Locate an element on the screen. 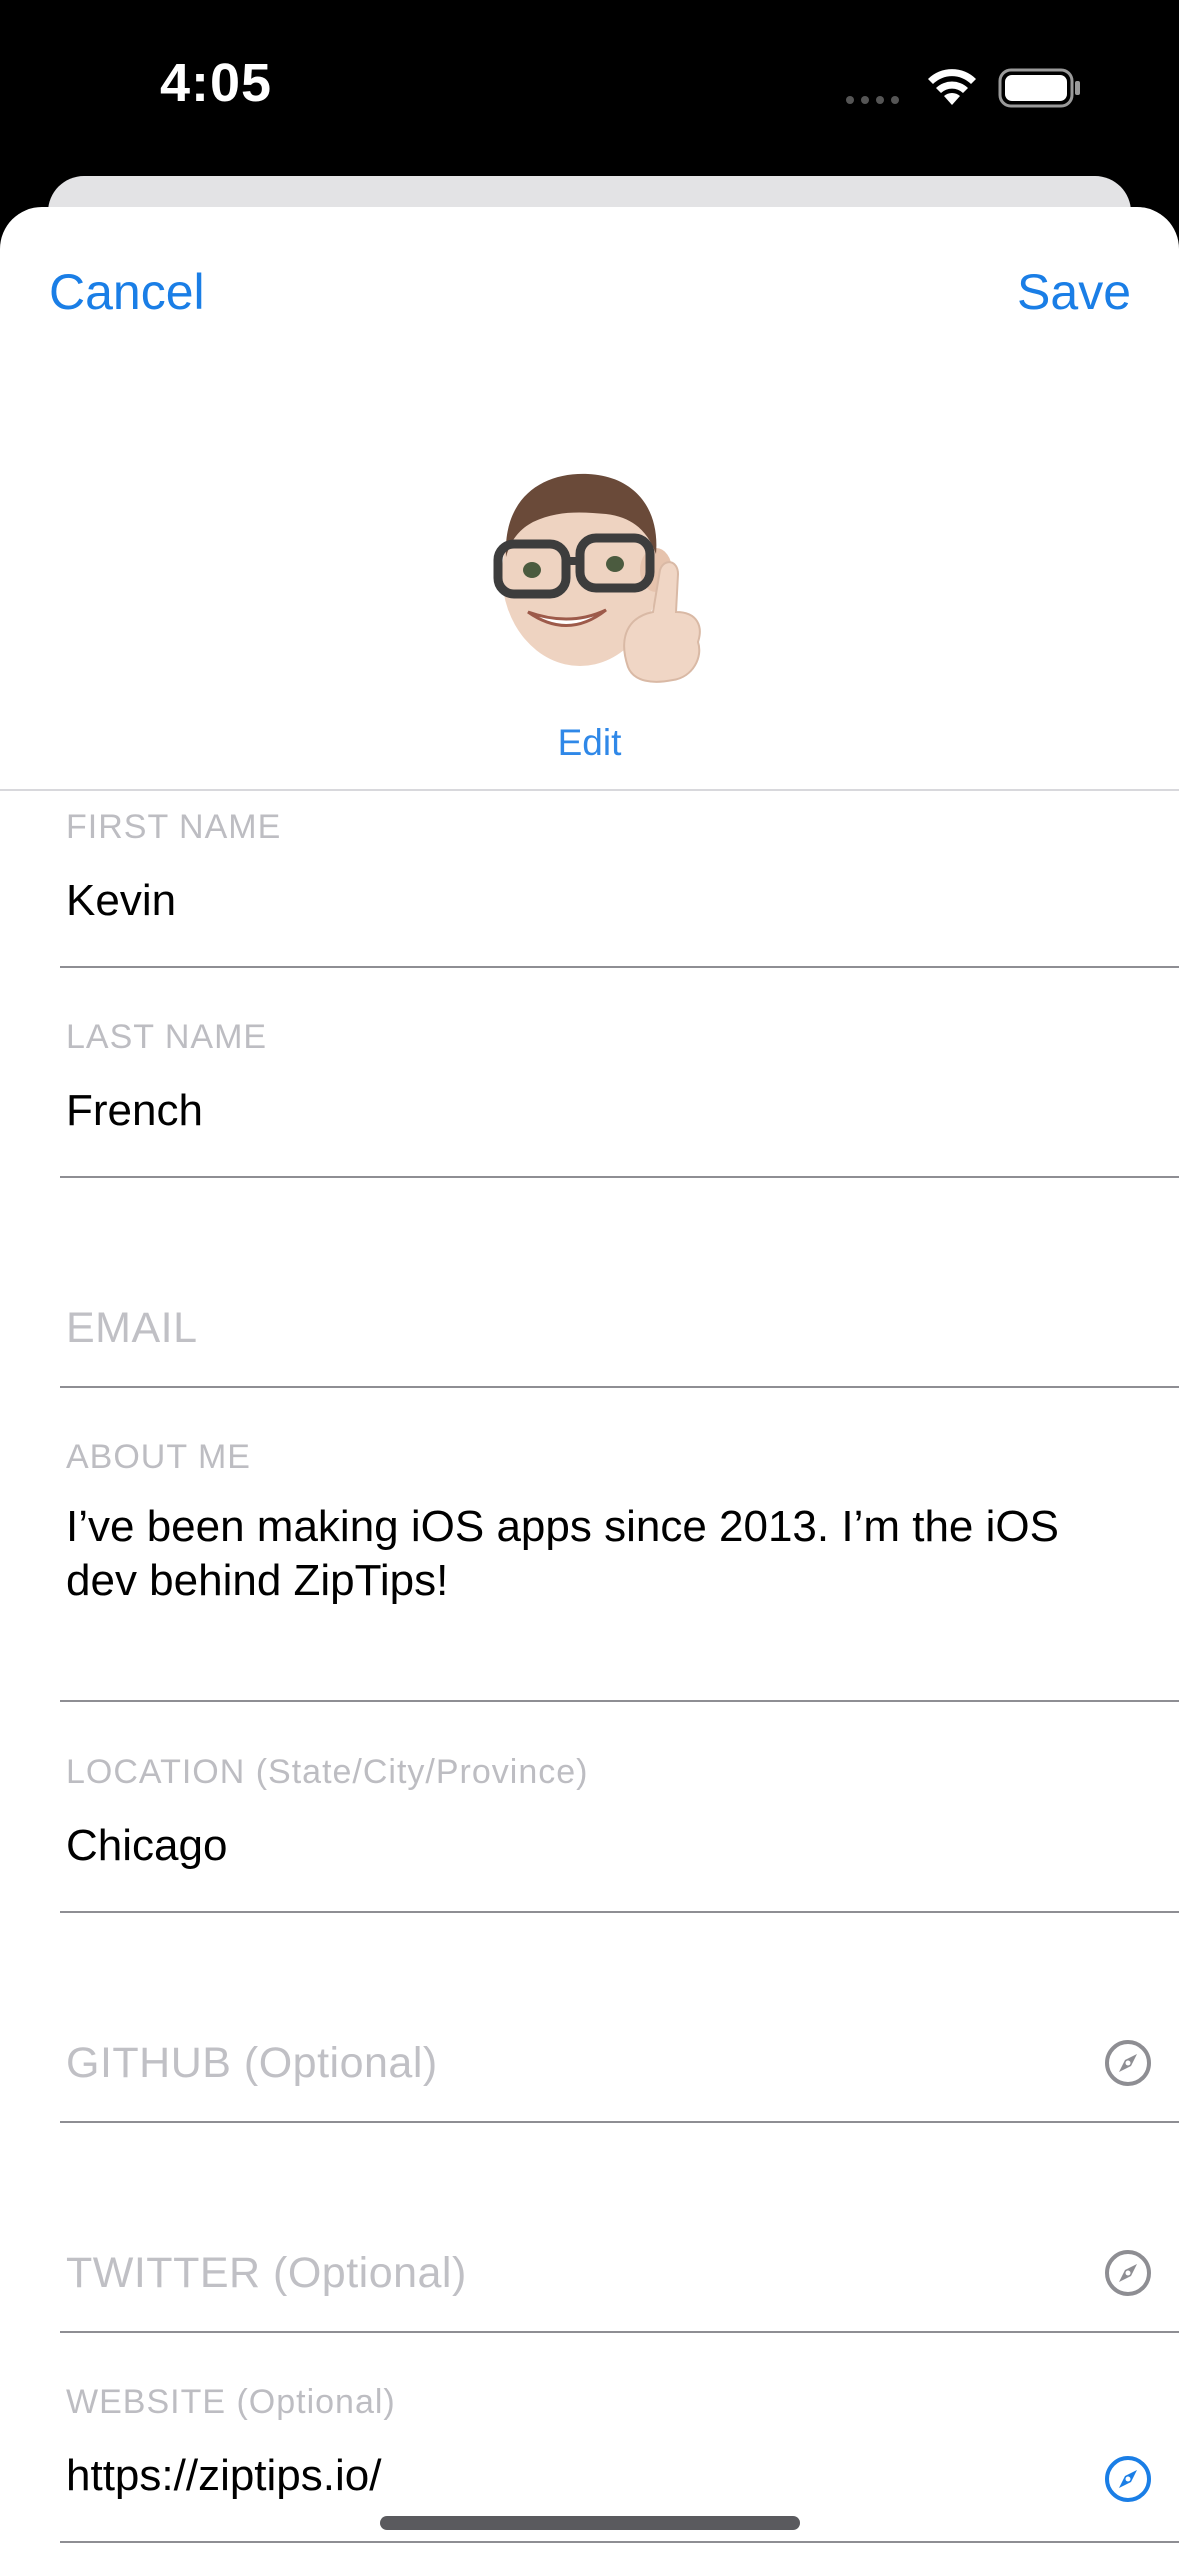  location-value: Chicago is located at coordinates (147, 1845).